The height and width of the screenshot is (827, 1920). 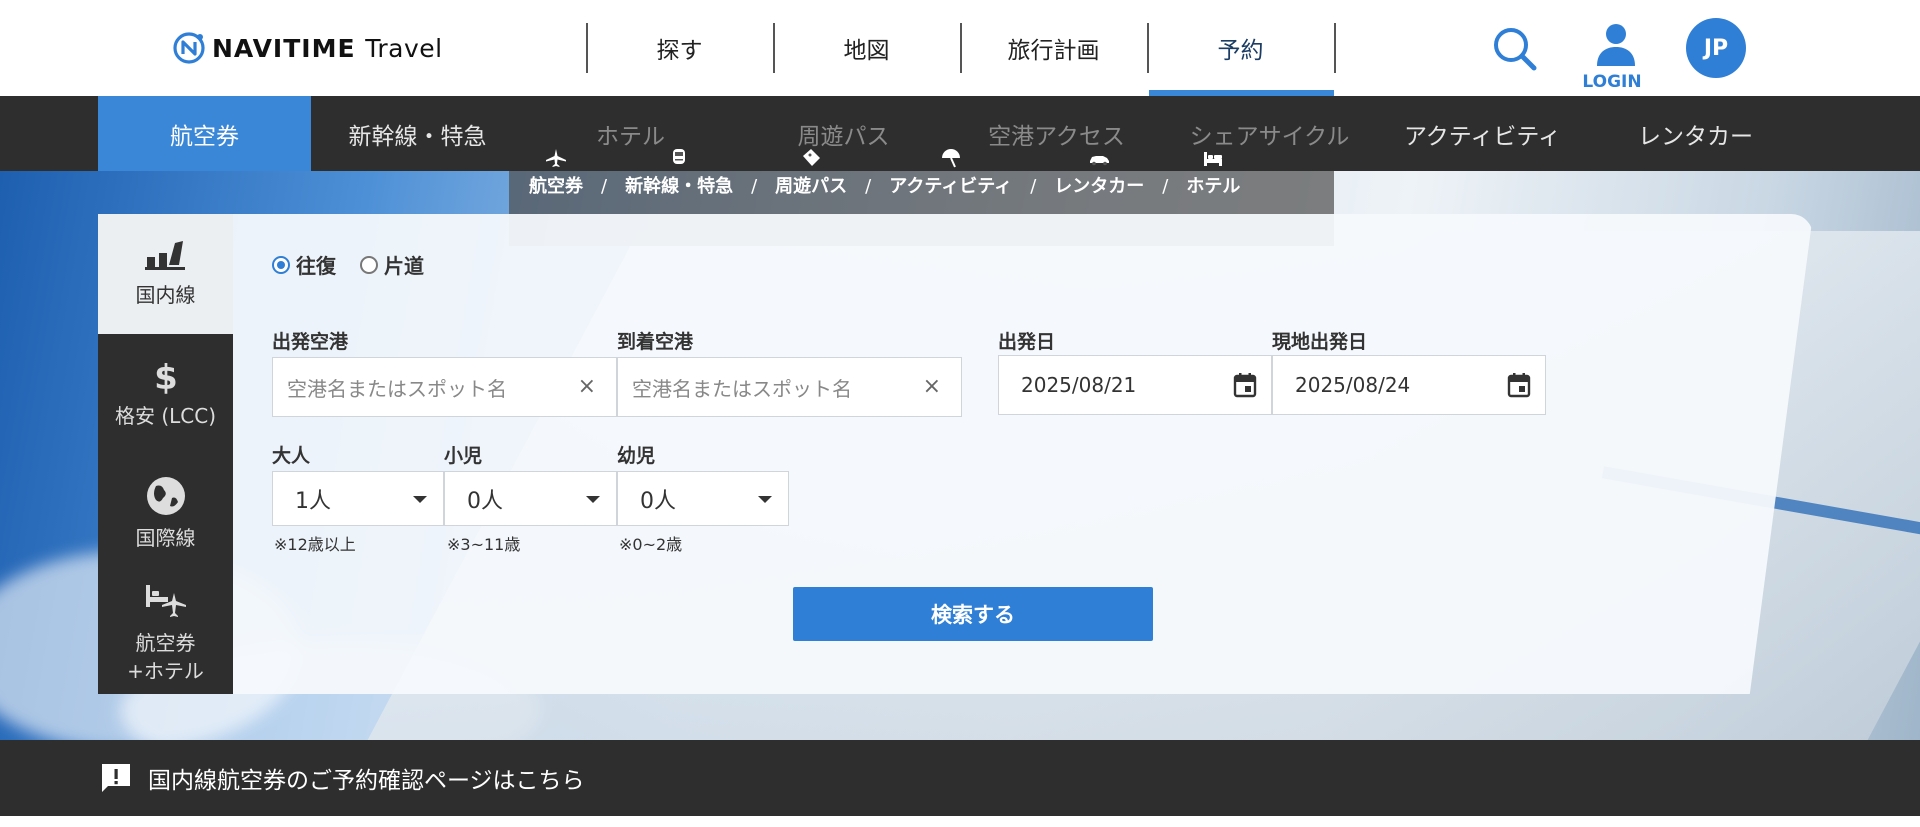 What do you see at coordinates (291, 456) in the screenshot?
I see `adult-label: 大人` at bounding box center [291, 456].